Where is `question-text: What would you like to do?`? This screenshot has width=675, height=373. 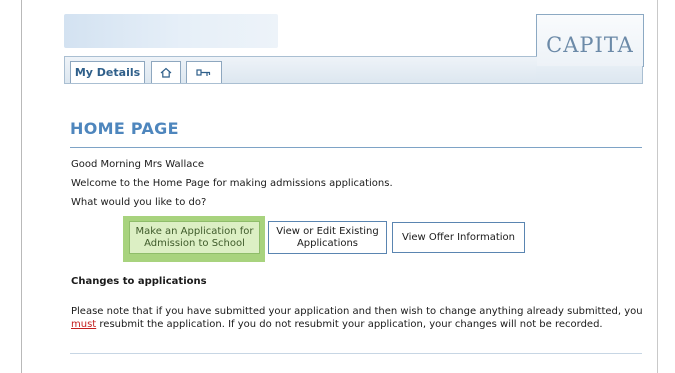 question-text: What would you like to do? is located at coordinates (139, 202).